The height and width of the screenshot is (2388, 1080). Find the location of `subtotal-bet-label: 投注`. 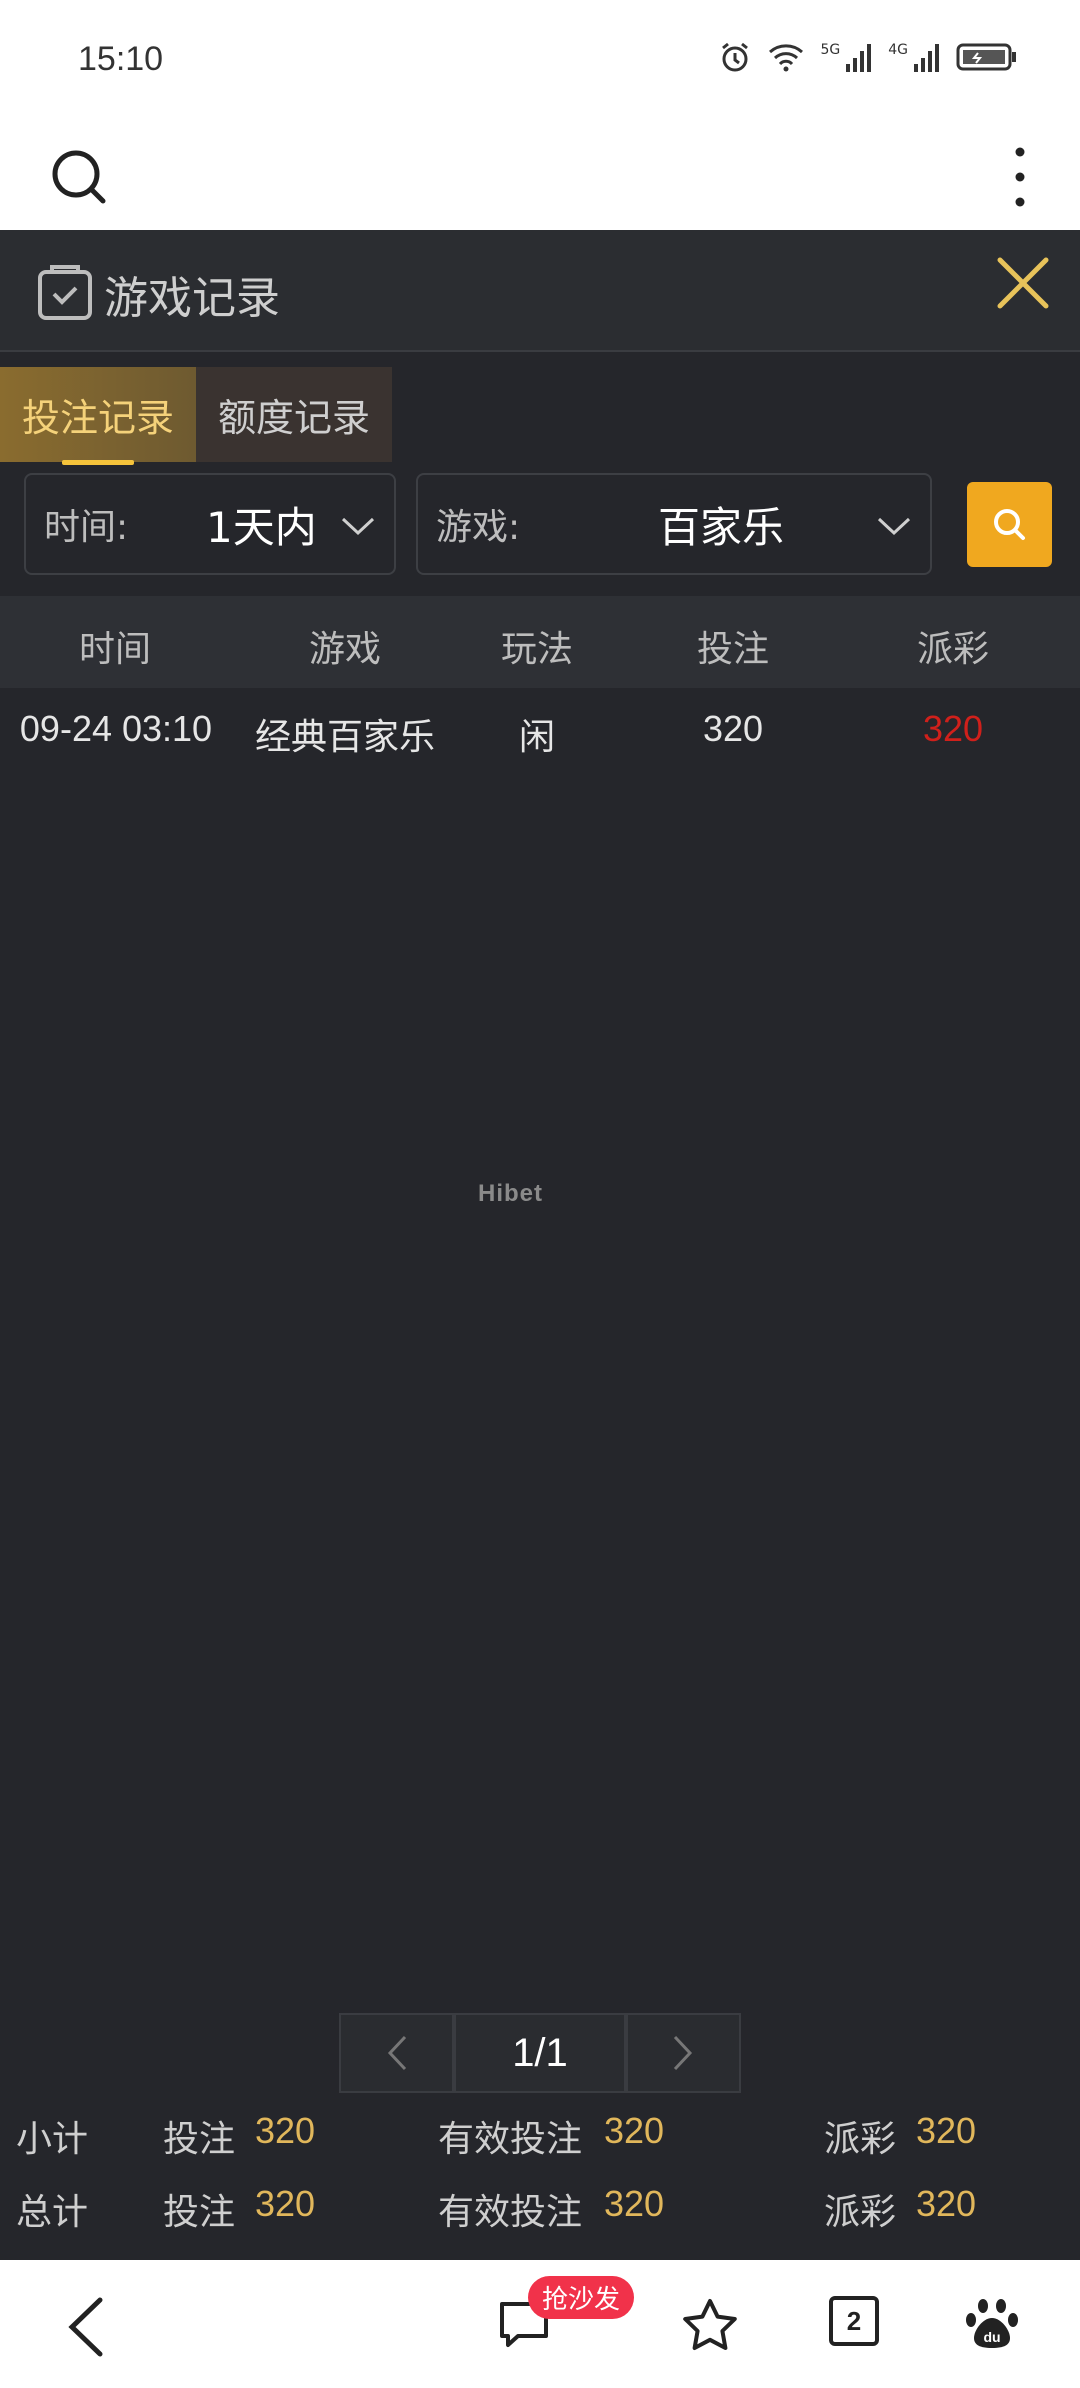

subtotal-bet-label: 投注 is located at coordinates (199, 2139).